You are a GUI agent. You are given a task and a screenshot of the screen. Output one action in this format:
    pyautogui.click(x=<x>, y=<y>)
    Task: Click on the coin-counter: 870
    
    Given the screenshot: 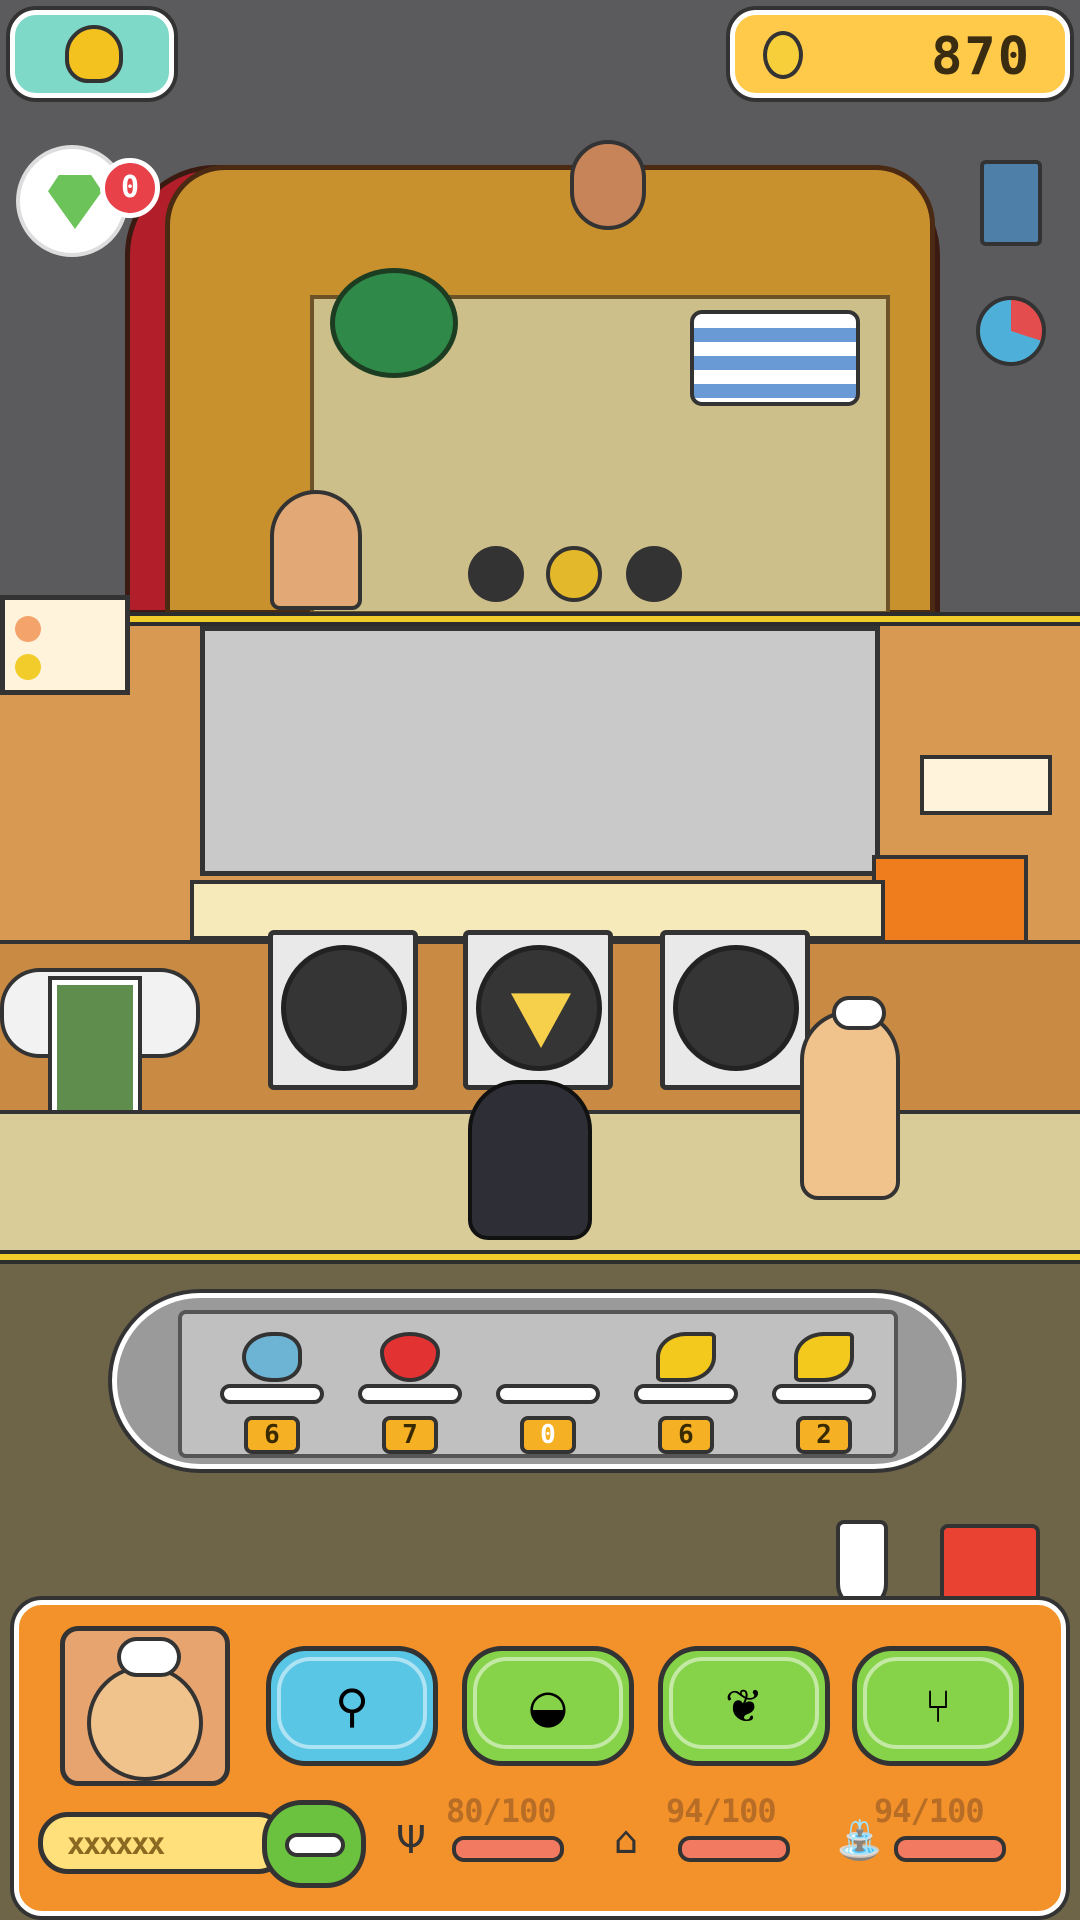 What is the action you would take?
    pyautogui.click(x=900, y=54)
    